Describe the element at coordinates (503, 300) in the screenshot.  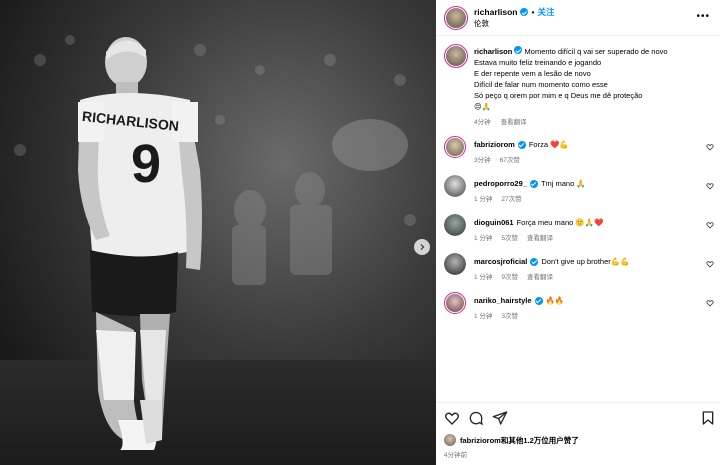
I see `commenter-username: nariko_hairstyle` at that location.